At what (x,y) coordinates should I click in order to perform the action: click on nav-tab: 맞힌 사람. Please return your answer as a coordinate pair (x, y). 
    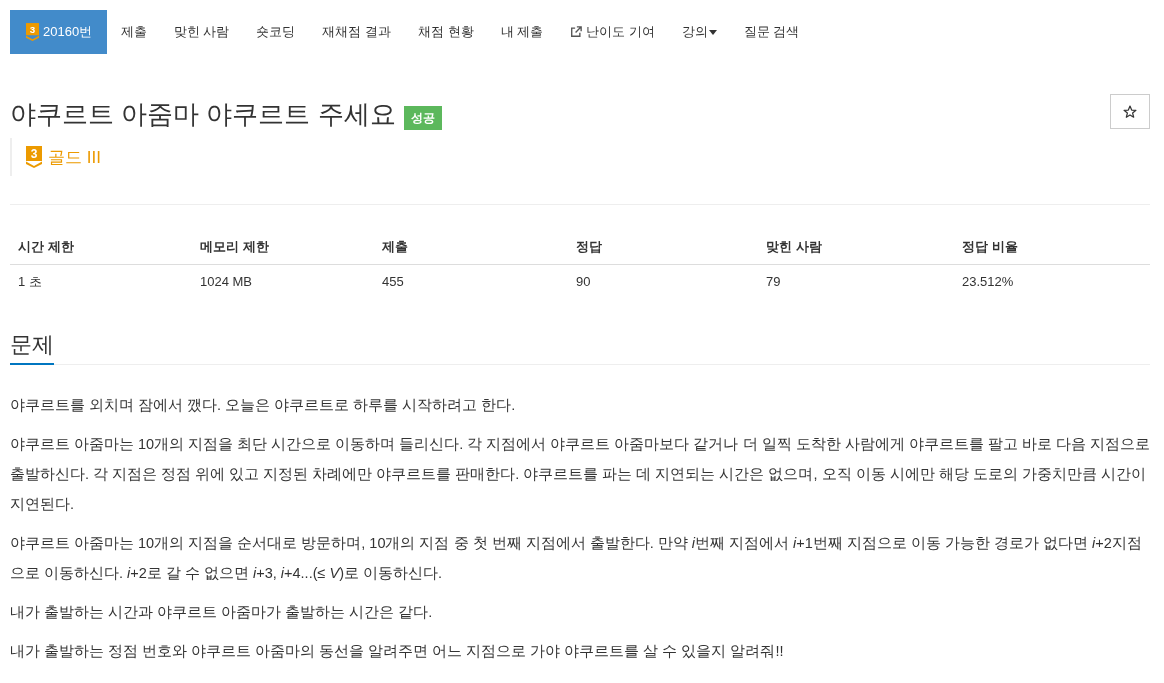
    Looking at the image, I should click on (201, 32).